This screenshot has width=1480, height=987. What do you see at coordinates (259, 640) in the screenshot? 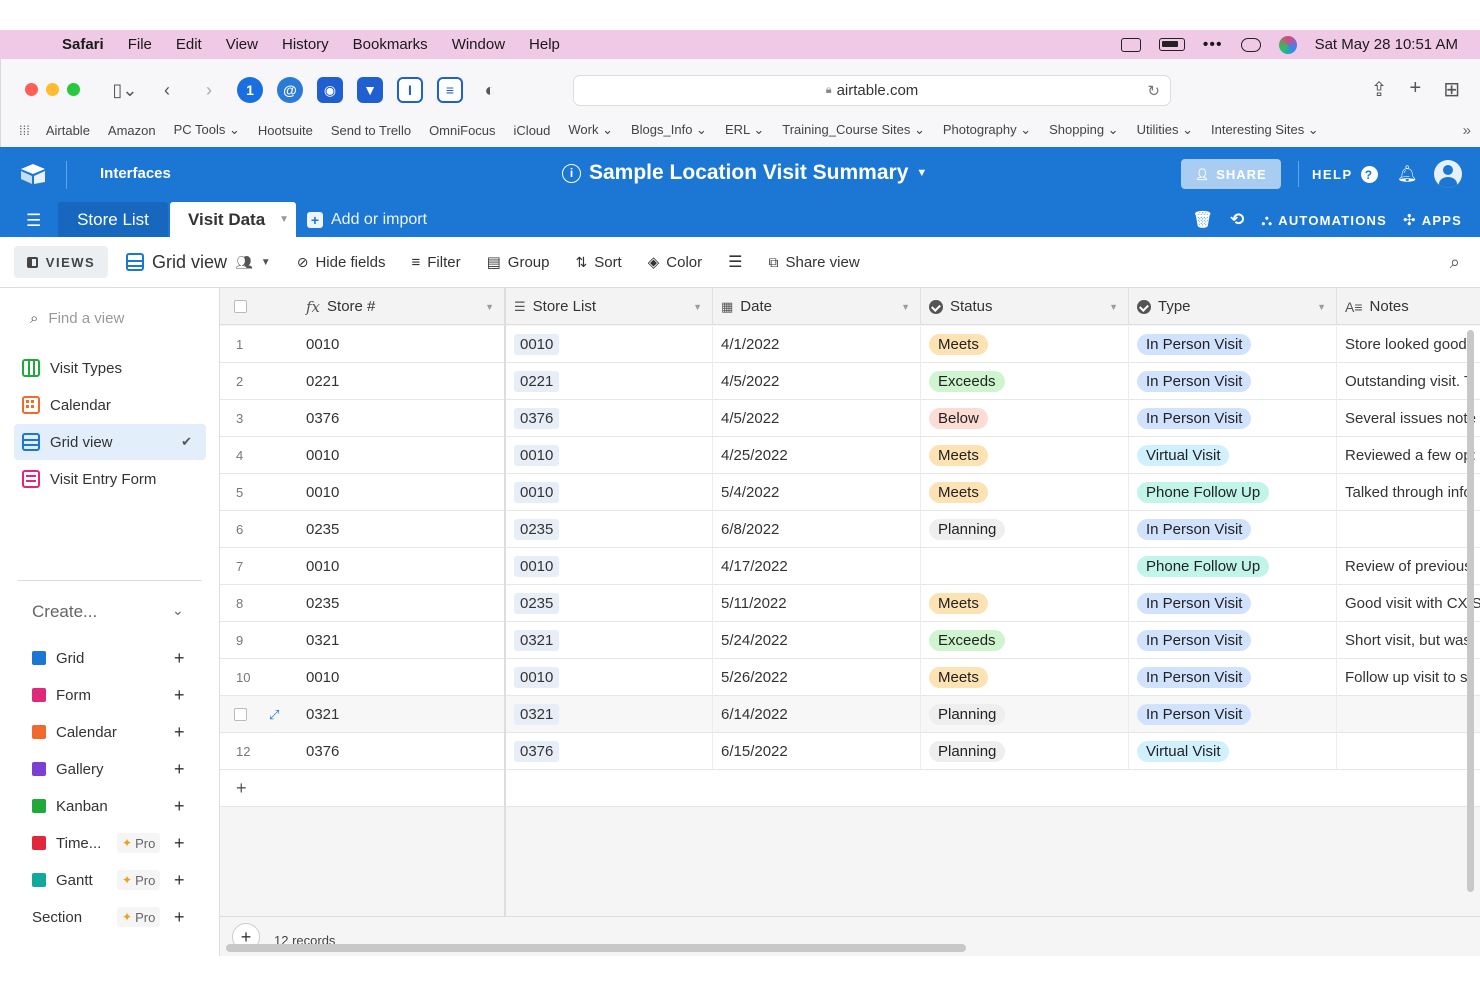
I see `row-number-cell: 9` at bounding box center [259, 640].